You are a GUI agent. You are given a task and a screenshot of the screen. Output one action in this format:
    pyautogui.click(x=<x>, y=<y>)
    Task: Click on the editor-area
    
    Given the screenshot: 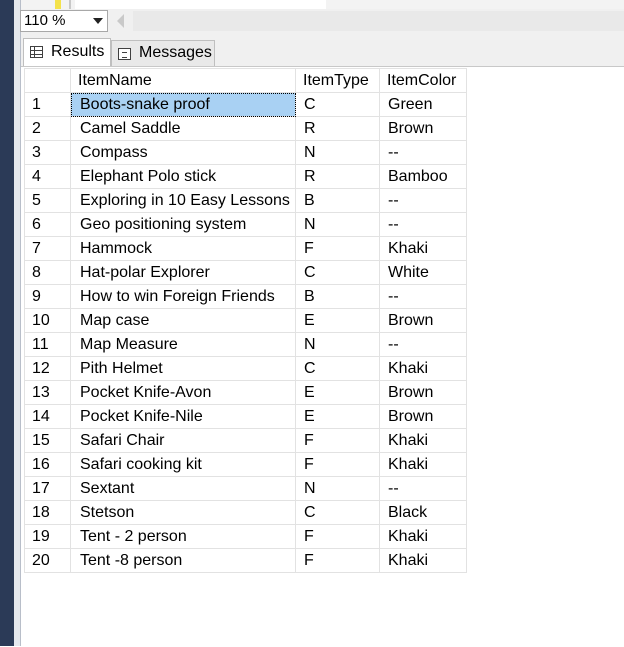 What is the action you would take?
    pyautogui.click(x=200, y=4)
    